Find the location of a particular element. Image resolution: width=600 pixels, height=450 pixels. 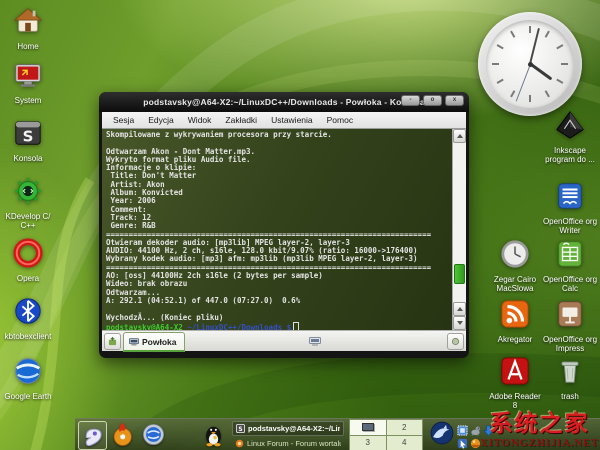

task-label: podstavsky@A64-X2:~/Linux is located at coordinates (294, 428).